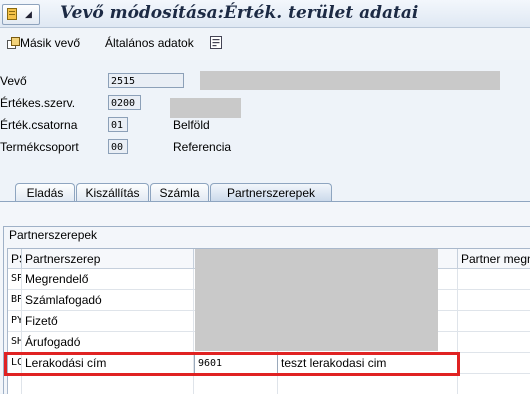 The image size is (530, 394). What do you see at coordinates (108, 342) in the screenshot?
I see `row-4-role: Árufogadó` at bounding box center [108, 342].